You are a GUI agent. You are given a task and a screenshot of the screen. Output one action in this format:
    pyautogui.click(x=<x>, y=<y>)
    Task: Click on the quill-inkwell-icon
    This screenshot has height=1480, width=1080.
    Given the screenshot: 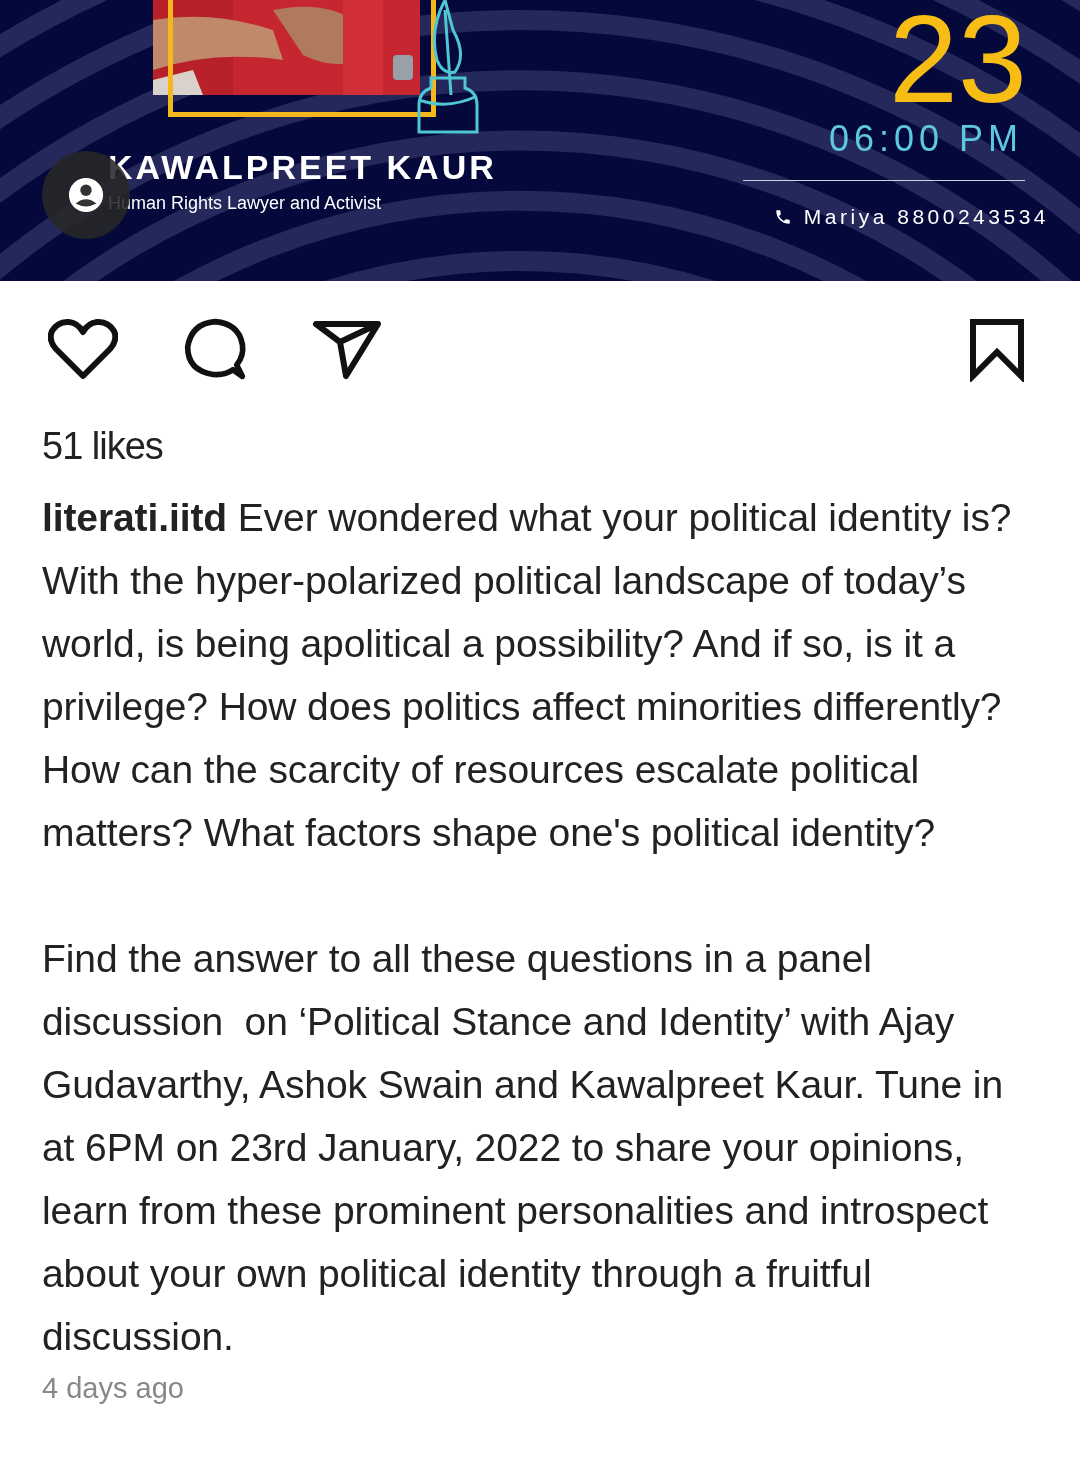 What is the action you would take?
    pyautogui.click(x=448, y=67)
    